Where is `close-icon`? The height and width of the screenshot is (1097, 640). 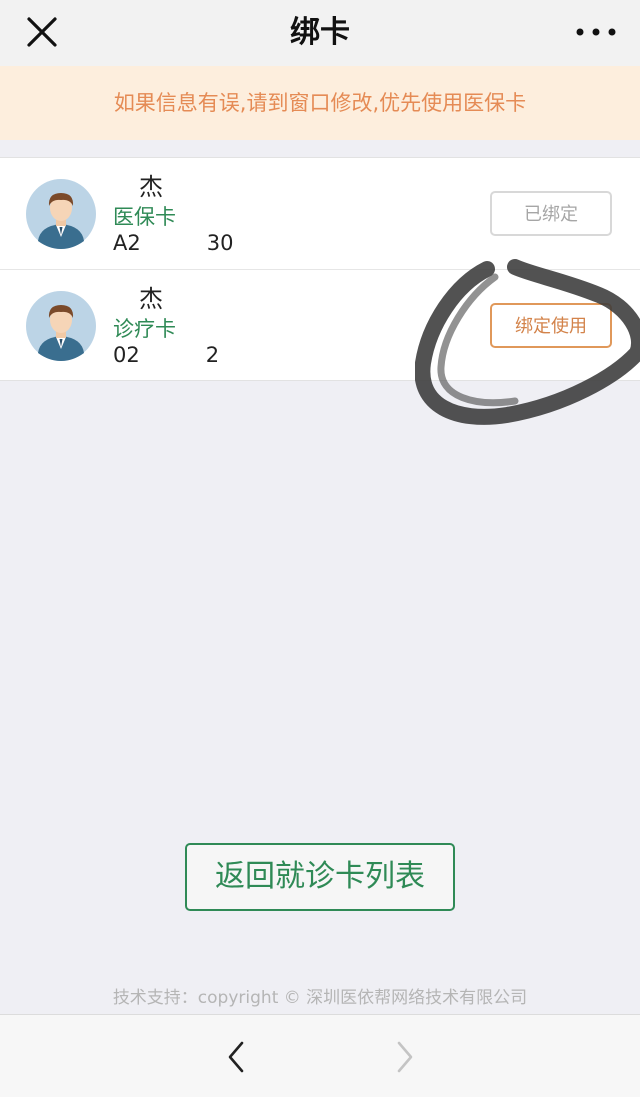
close-icon is located at coordinates (42, 32).